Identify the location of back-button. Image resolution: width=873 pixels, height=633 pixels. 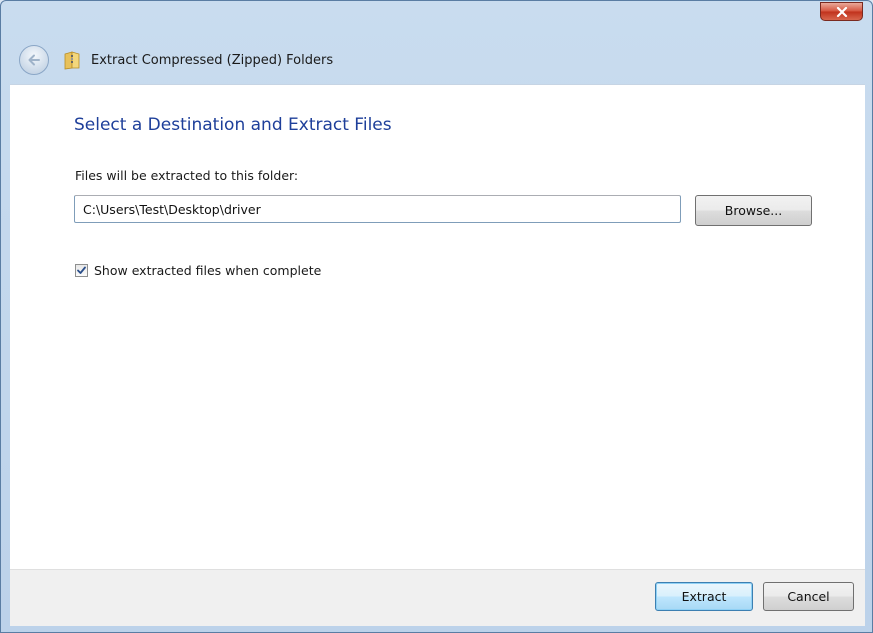
(34, 60).